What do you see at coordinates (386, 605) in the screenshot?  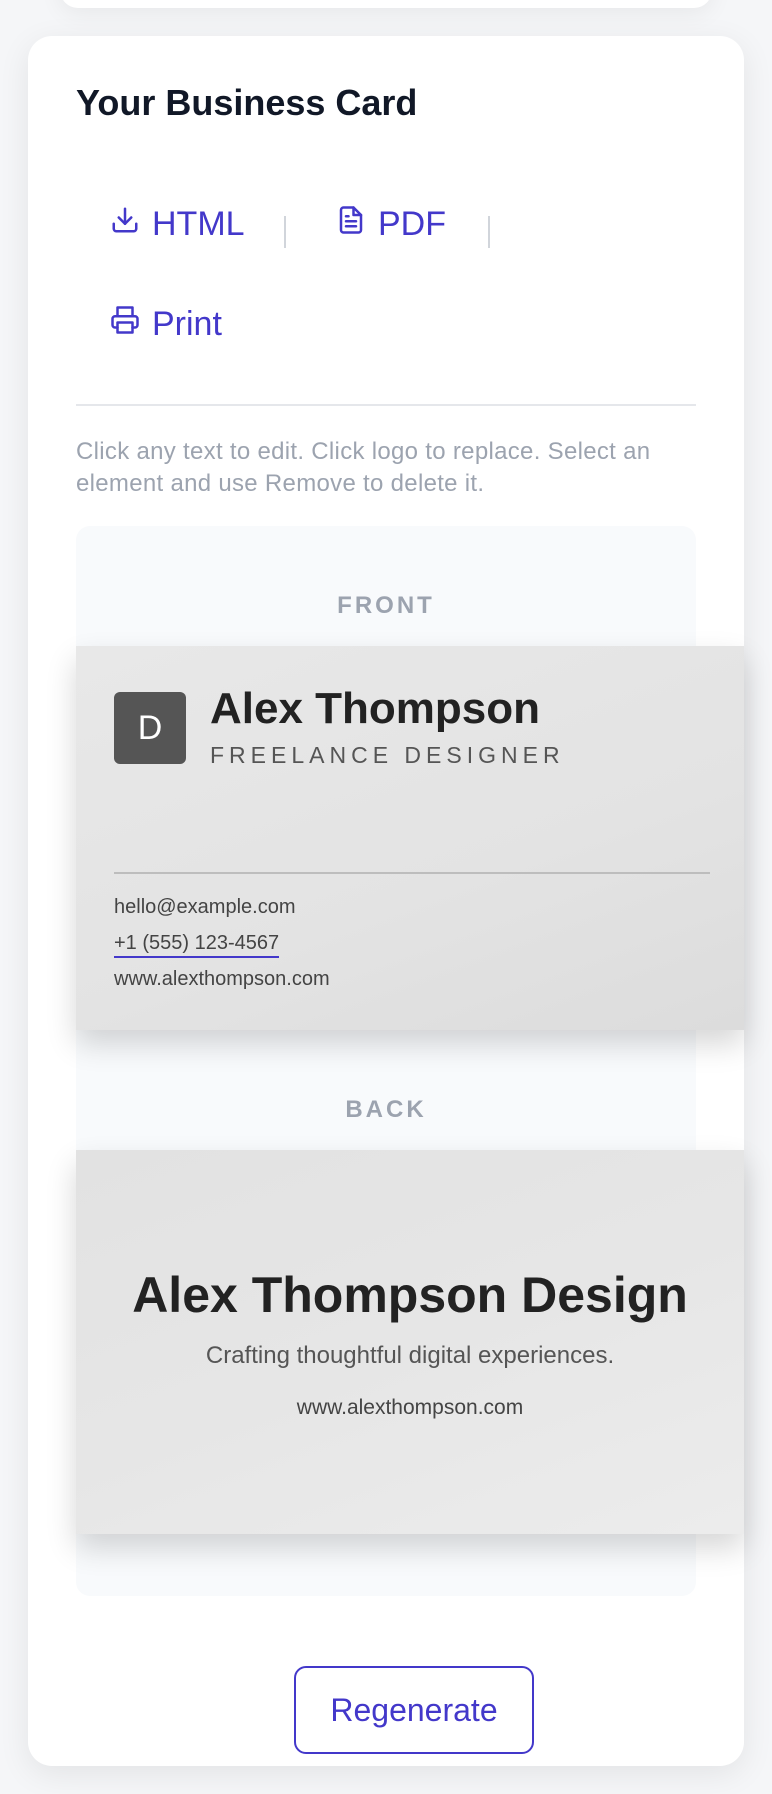 I see `front-label: FRONT` at bounding box center [386, 605].